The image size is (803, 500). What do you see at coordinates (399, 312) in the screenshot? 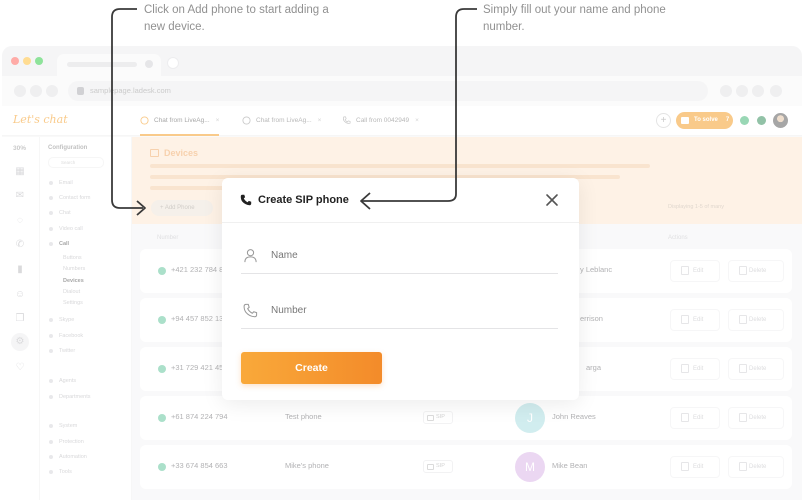
I see `number-field: Number` at bounding box center [399, 312].